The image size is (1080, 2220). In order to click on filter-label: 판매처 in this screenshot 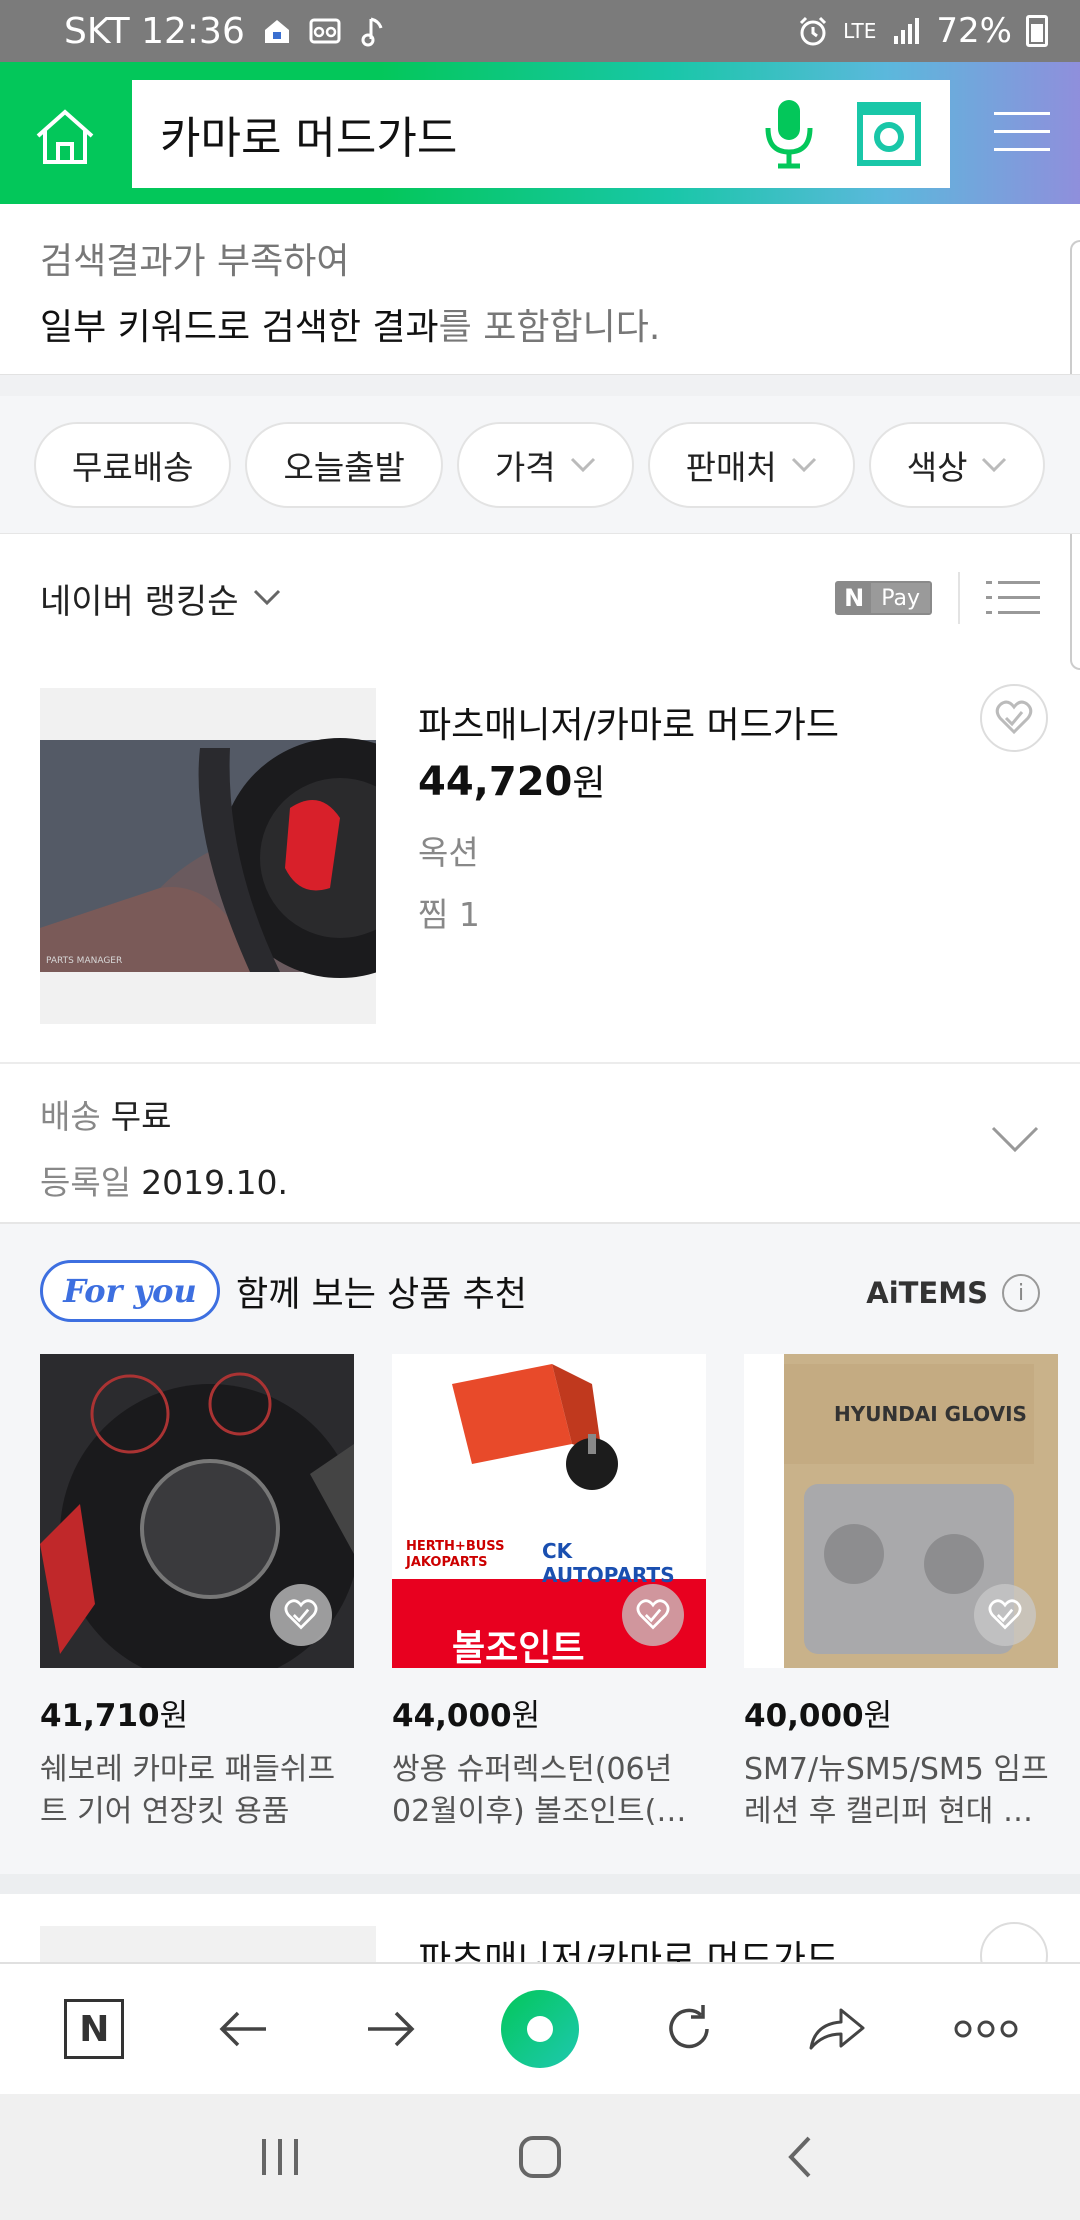, I will do `click(731, 467)`.